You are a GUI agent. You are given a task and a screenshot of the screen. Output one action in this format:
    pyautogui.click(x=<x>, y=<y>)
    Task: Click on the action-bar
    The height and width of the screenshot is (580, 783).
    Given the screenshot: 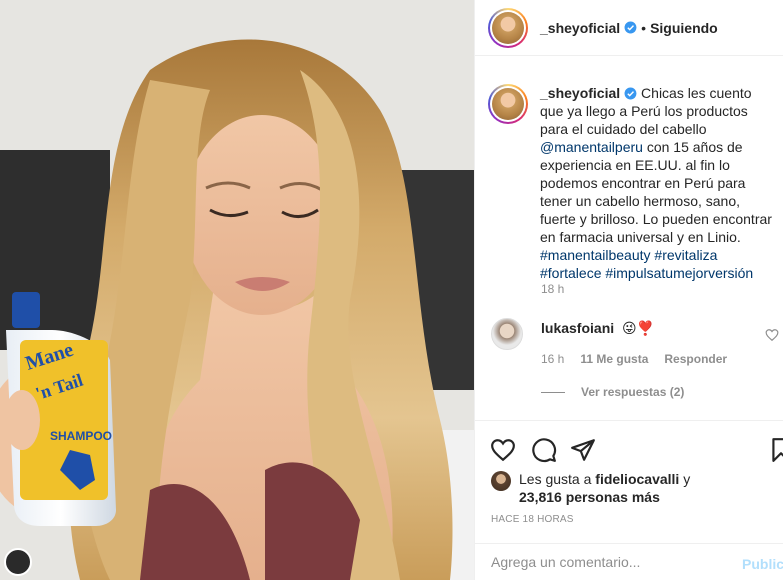 What is the action you would take?
    pyautogui.click(x=629, y=448)
    